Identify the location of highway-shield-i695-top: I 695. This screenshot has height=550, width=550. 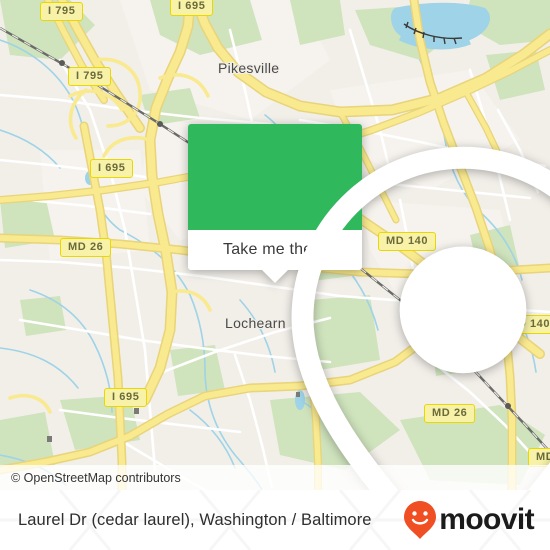
(192, 8).